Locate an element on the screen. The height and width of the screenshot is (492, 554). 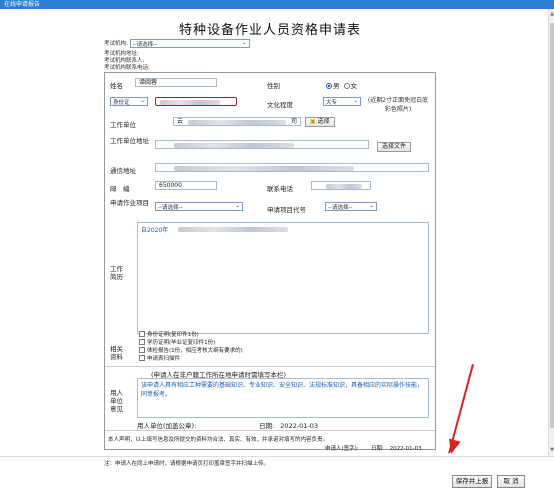
work-unit-input: 云 司 is located at coordinates (237, 121).